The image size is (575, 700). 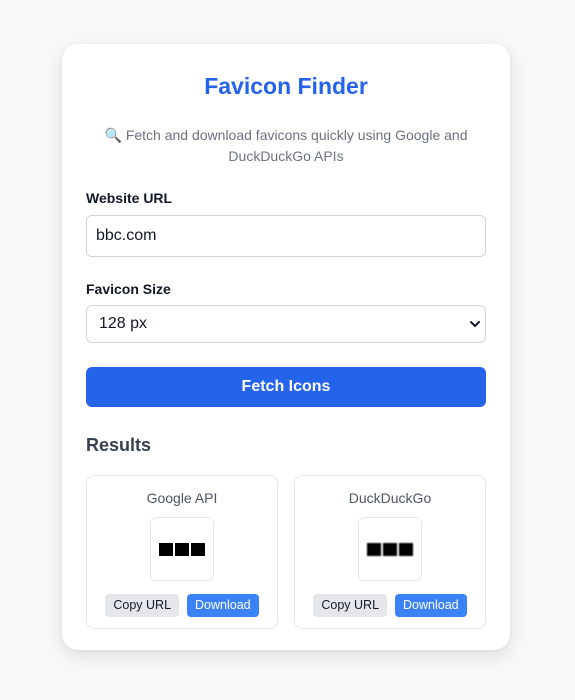 I want to click on magnifier-icon: 🔍, so click(x=113, y=135).